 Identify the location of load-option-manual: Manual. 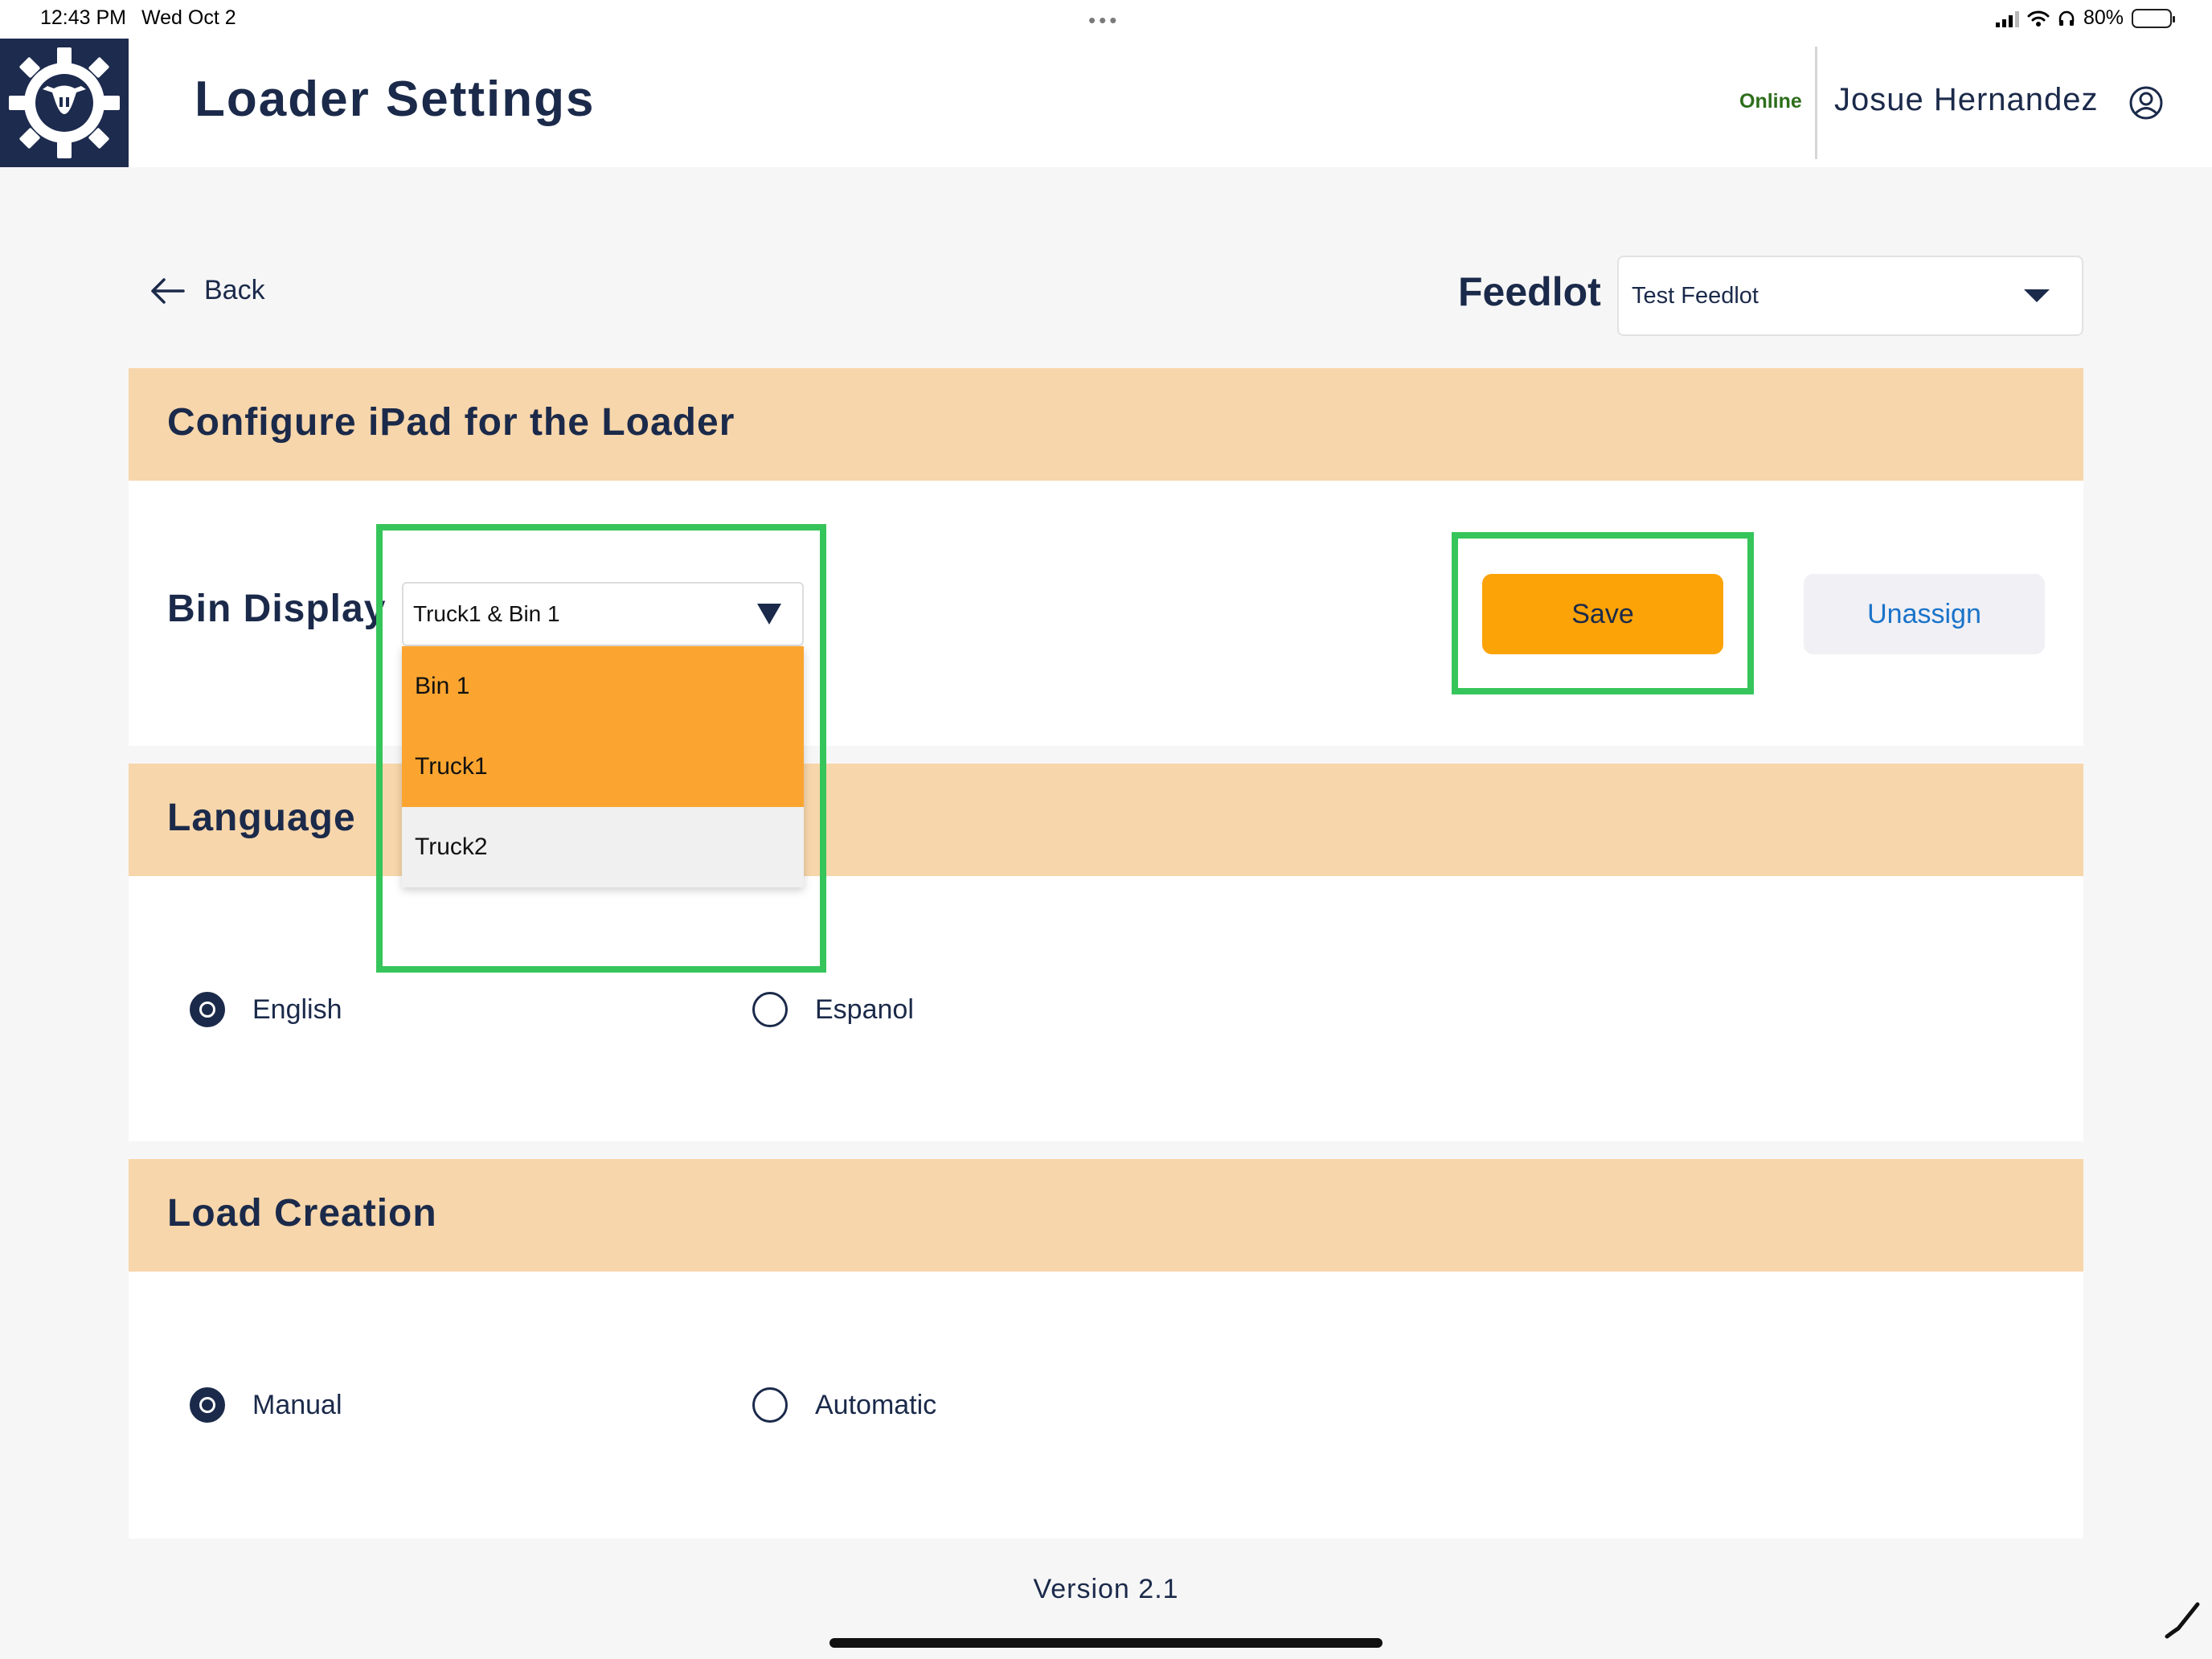
(266, 1405).